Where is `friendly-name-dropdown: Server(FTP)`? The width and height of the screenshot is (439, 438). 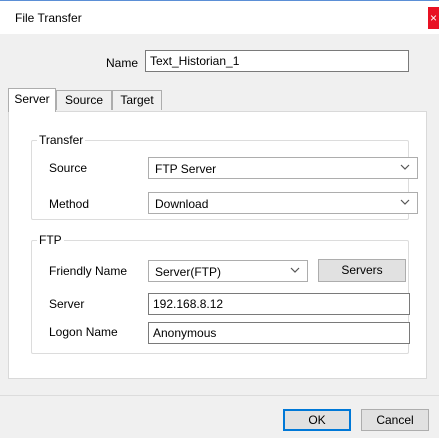 friendly-name-dropdown: Server(FTP) is located at coordinates (228, 271).